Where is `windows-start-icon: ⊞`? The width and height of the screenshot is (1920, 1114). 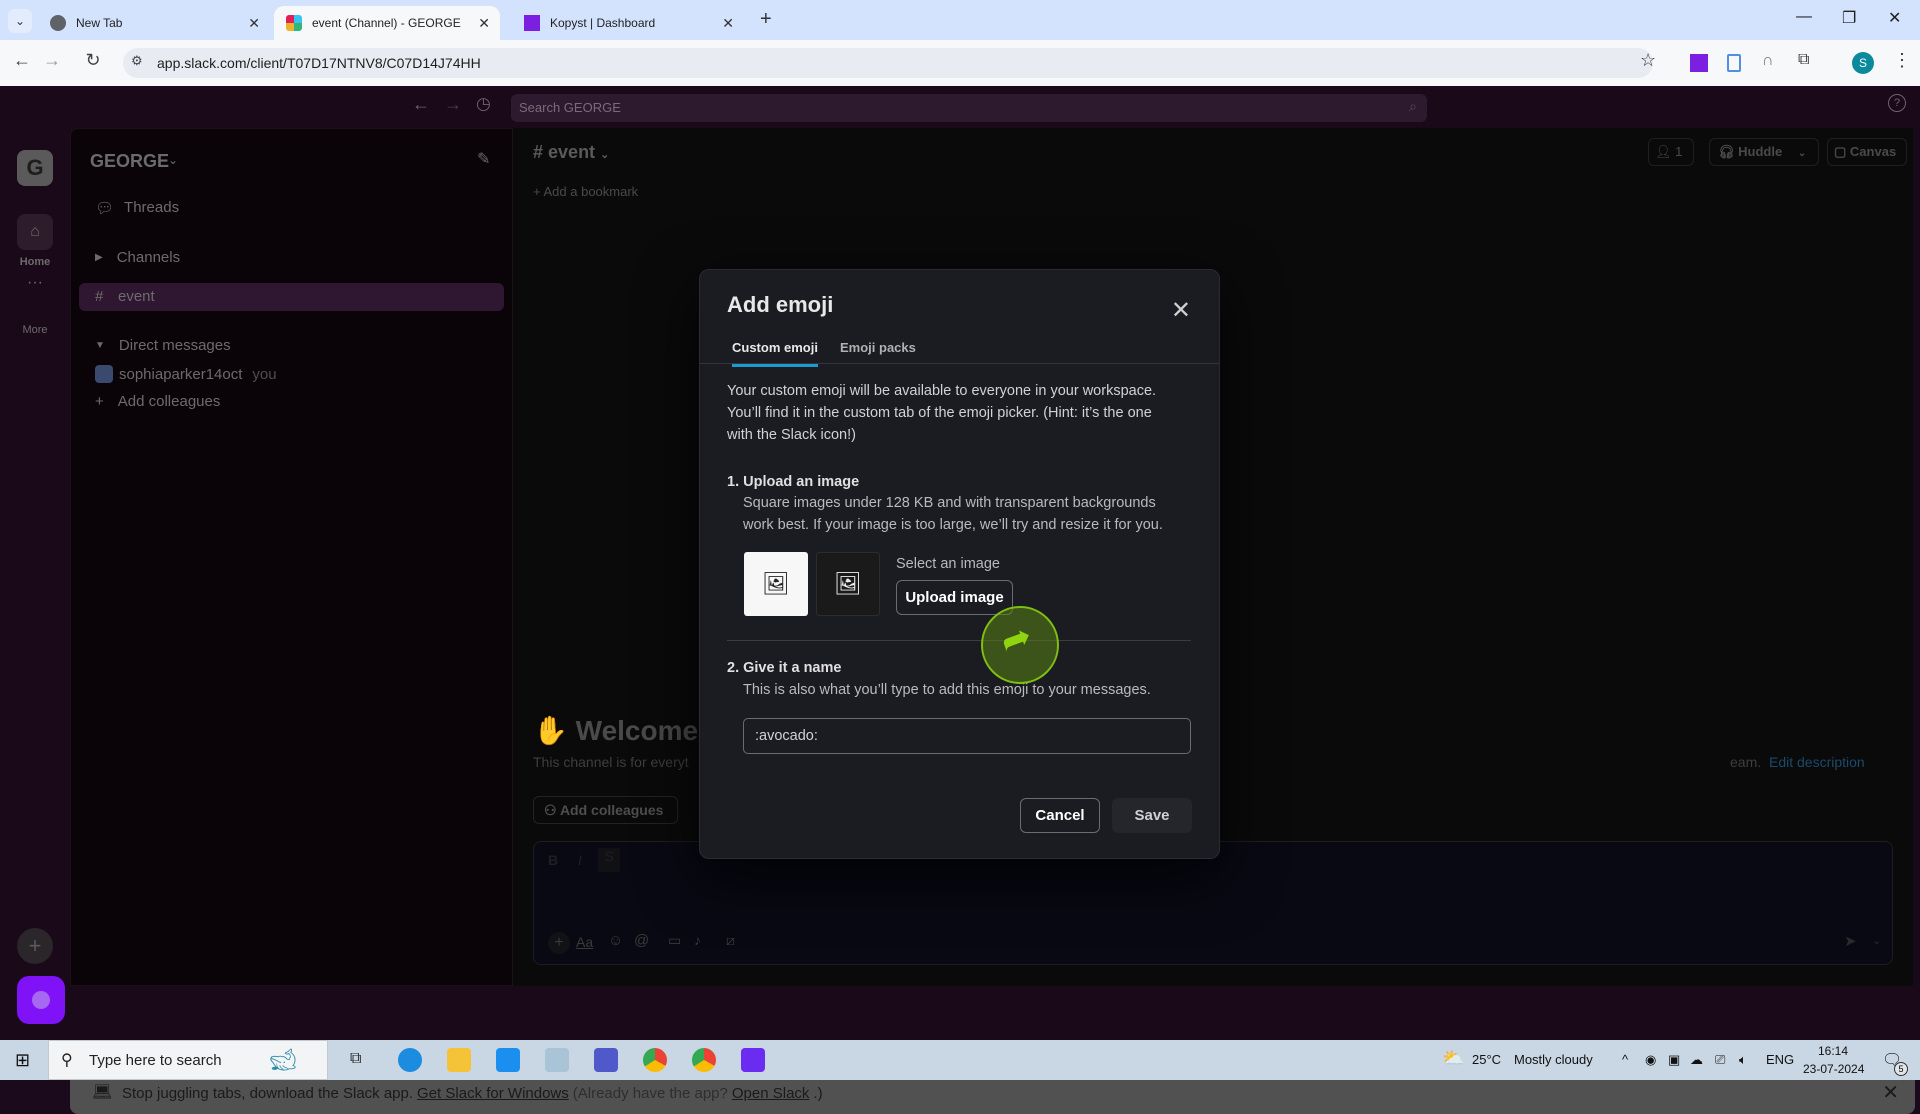 windows-start-icon: ⊞ is located at coordinates (22, 1060).